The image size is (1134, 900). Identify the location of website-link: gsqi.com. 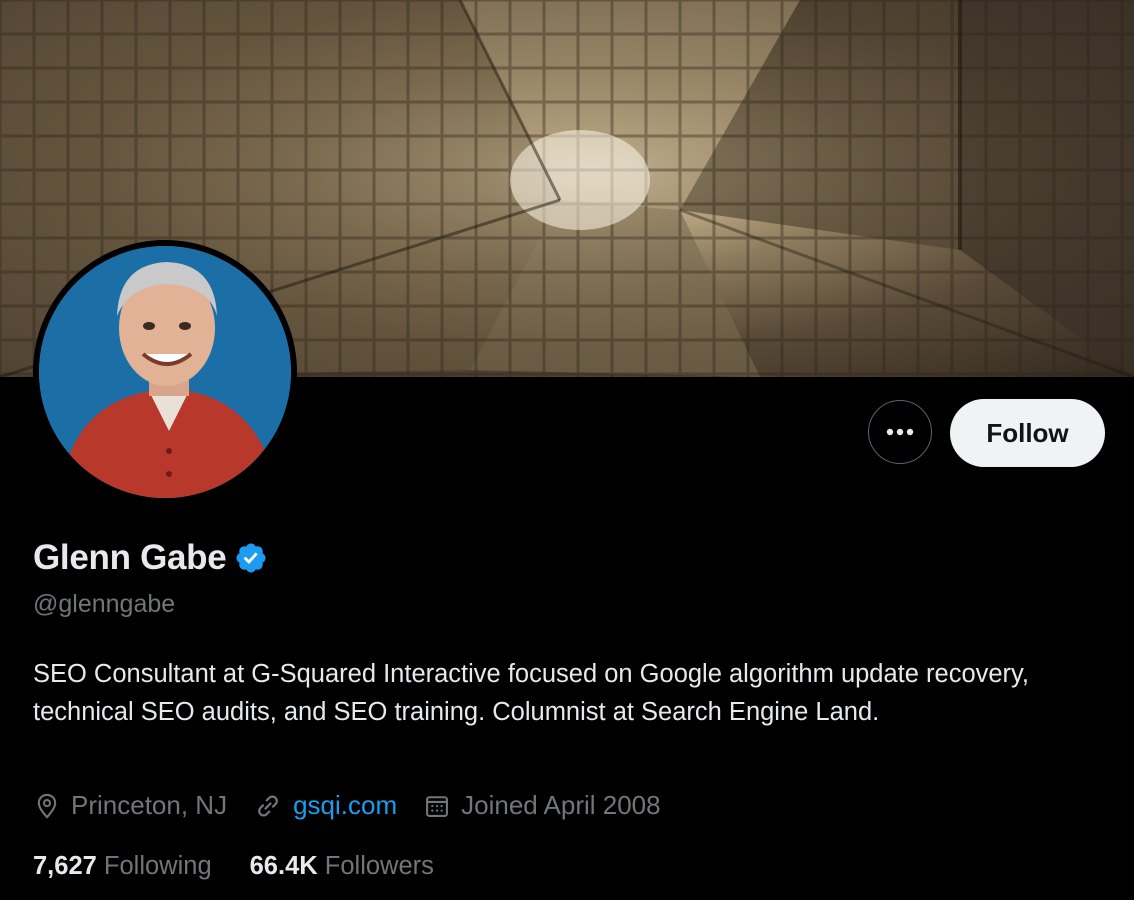
(345, 805).